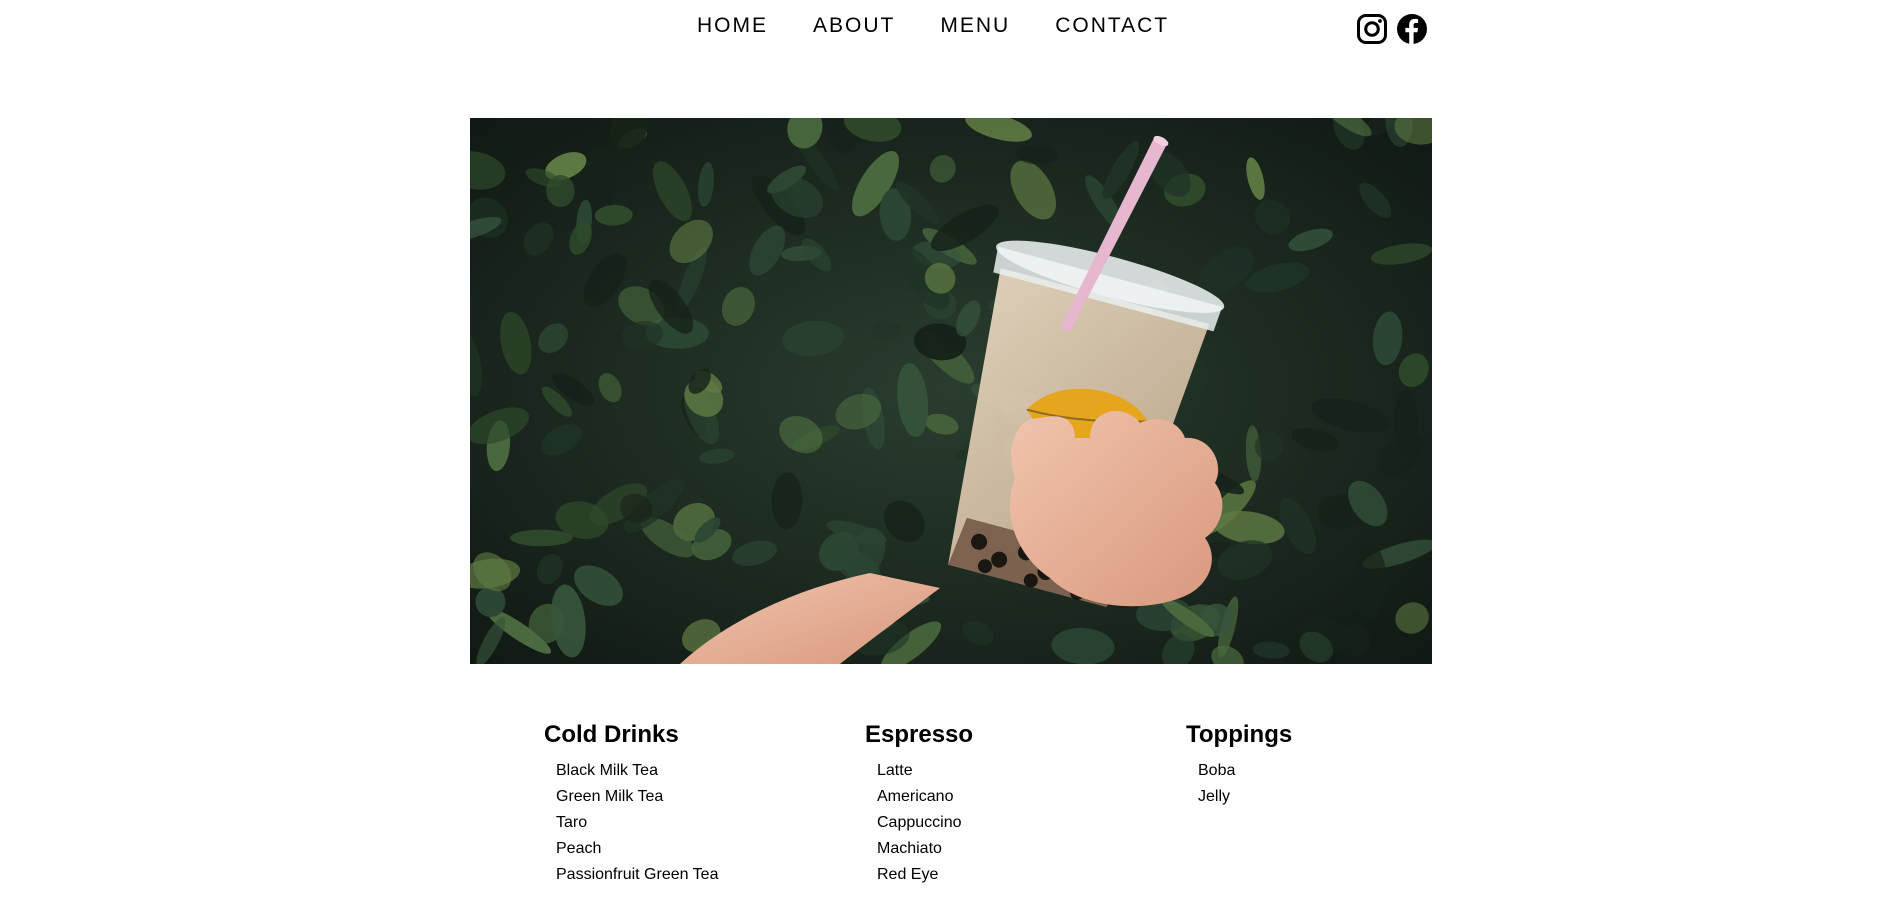  Describe the element at coordinates (1217, 770) in the screenshot. I see `menu-item: Boba` at that location.